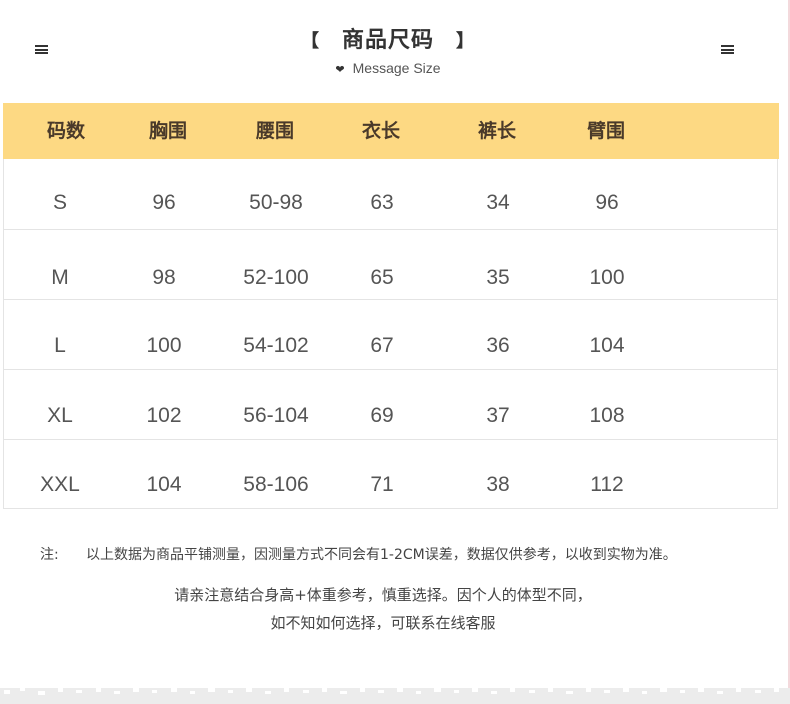  I want to click on table-cell: 35, so click(498, 277).